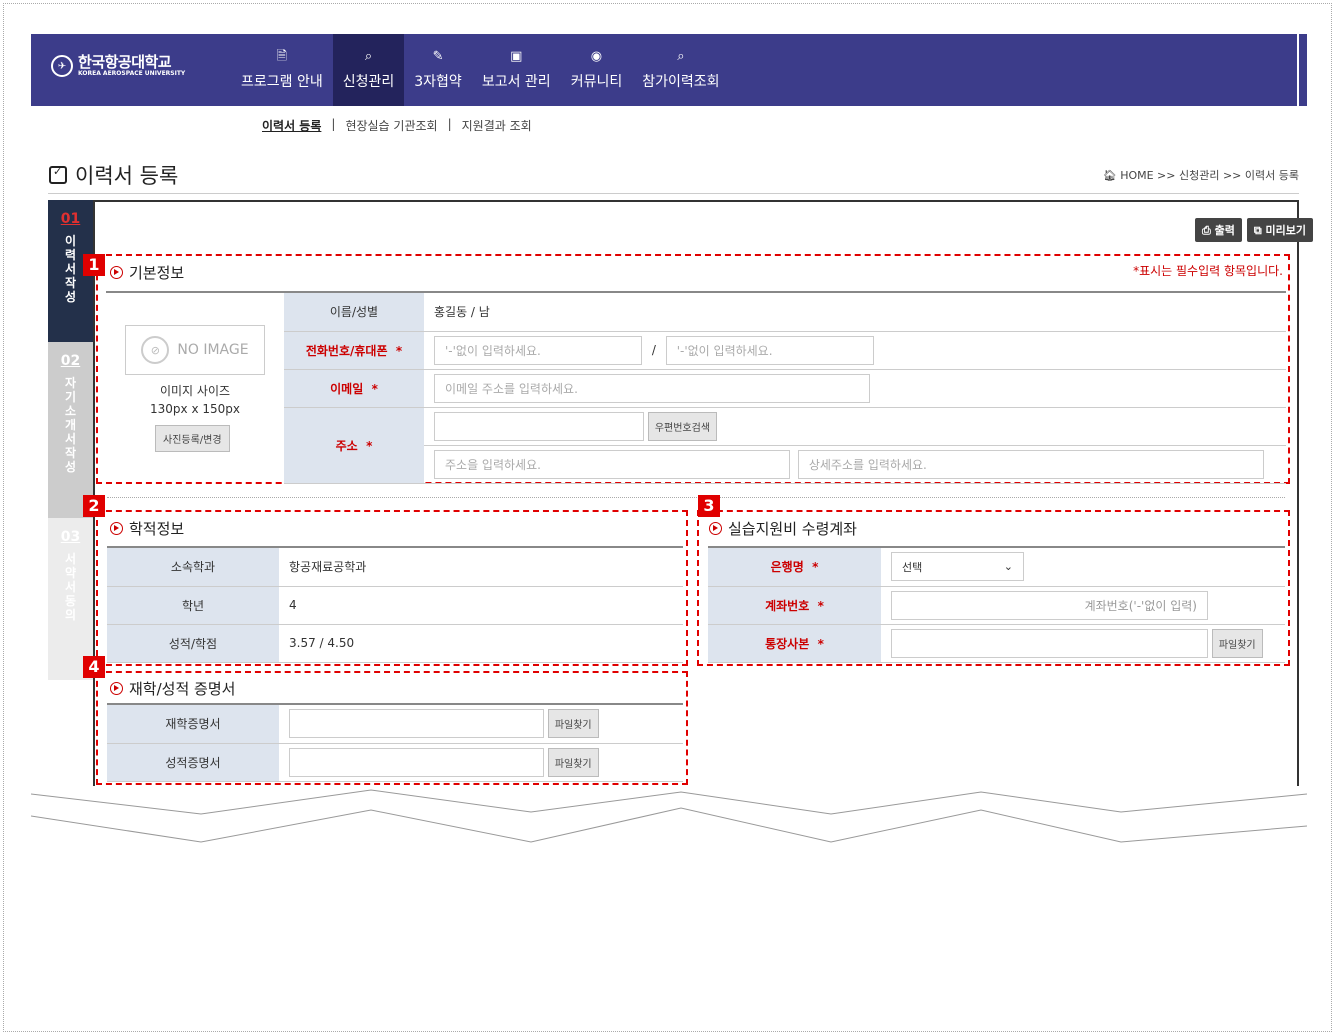 This screenshot has width=1335, height=1035. I want to click on bankbook-file-input, so click(1049, 643).